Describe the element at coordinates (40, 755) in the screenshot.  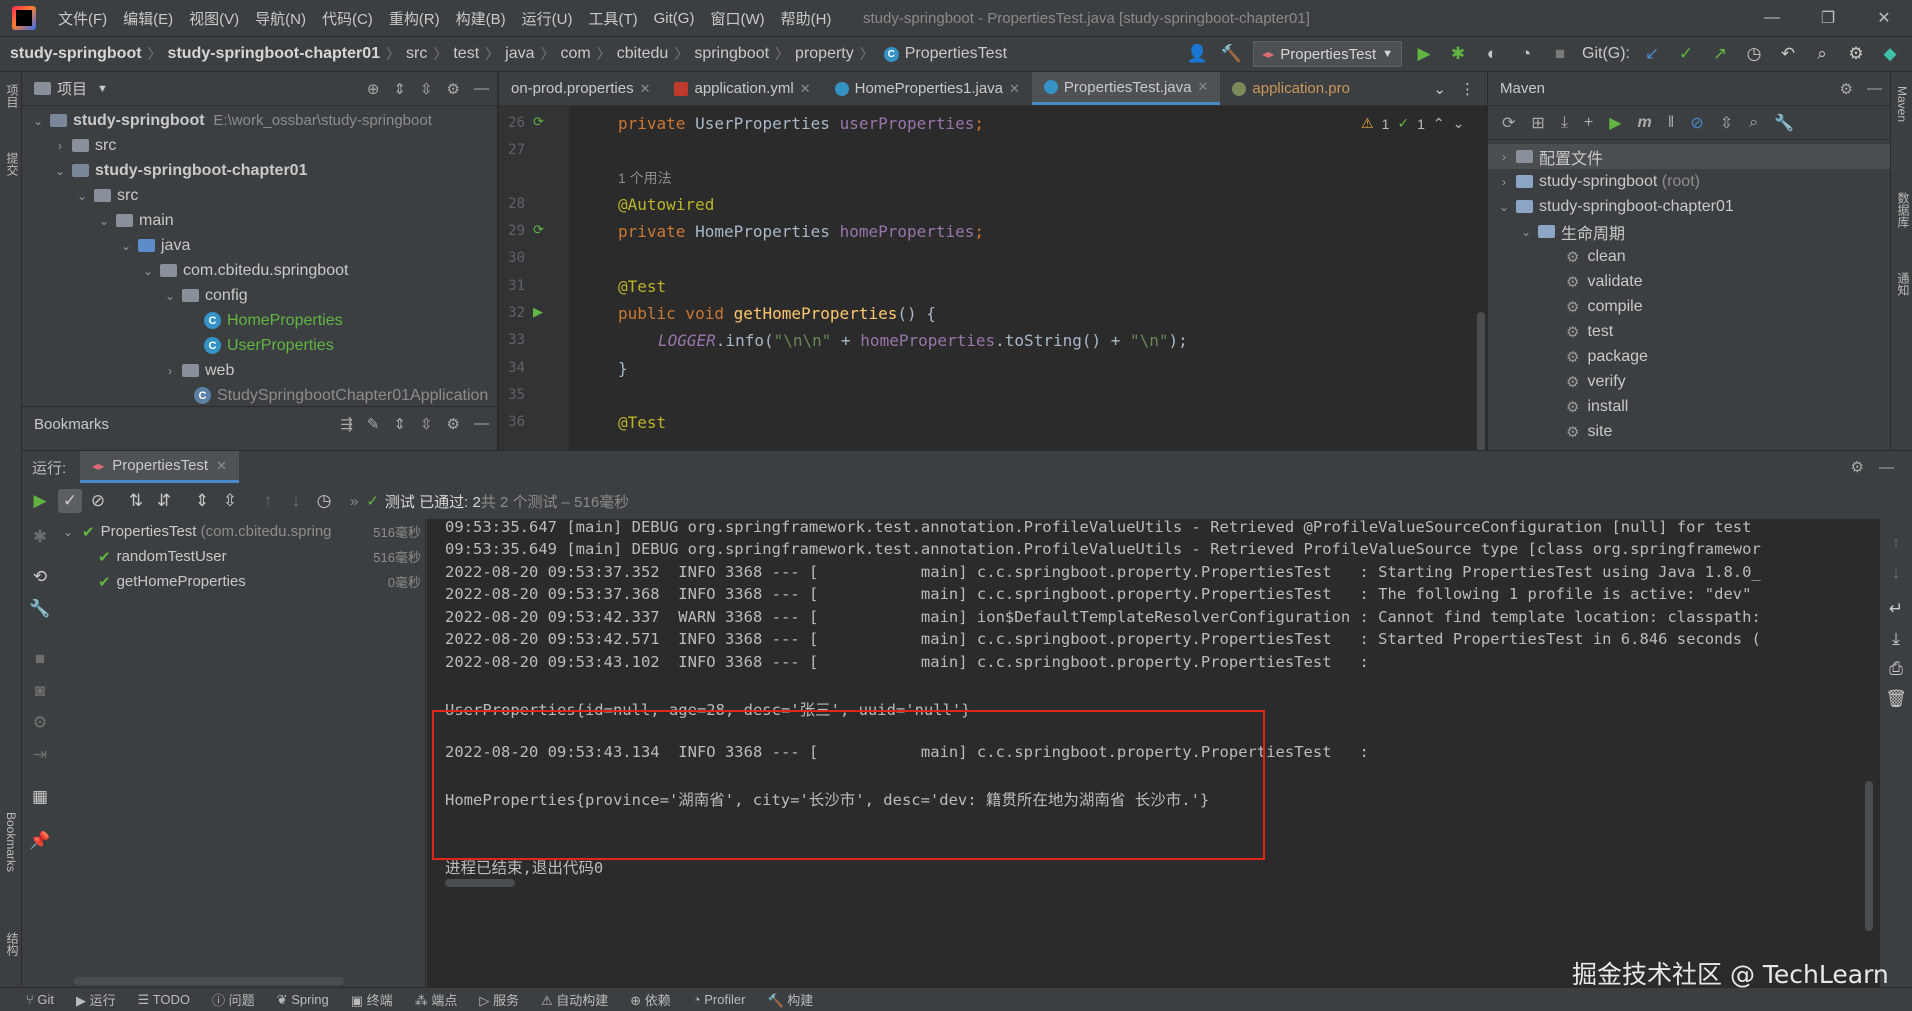
I see `import-icon: ⇥` at that location.